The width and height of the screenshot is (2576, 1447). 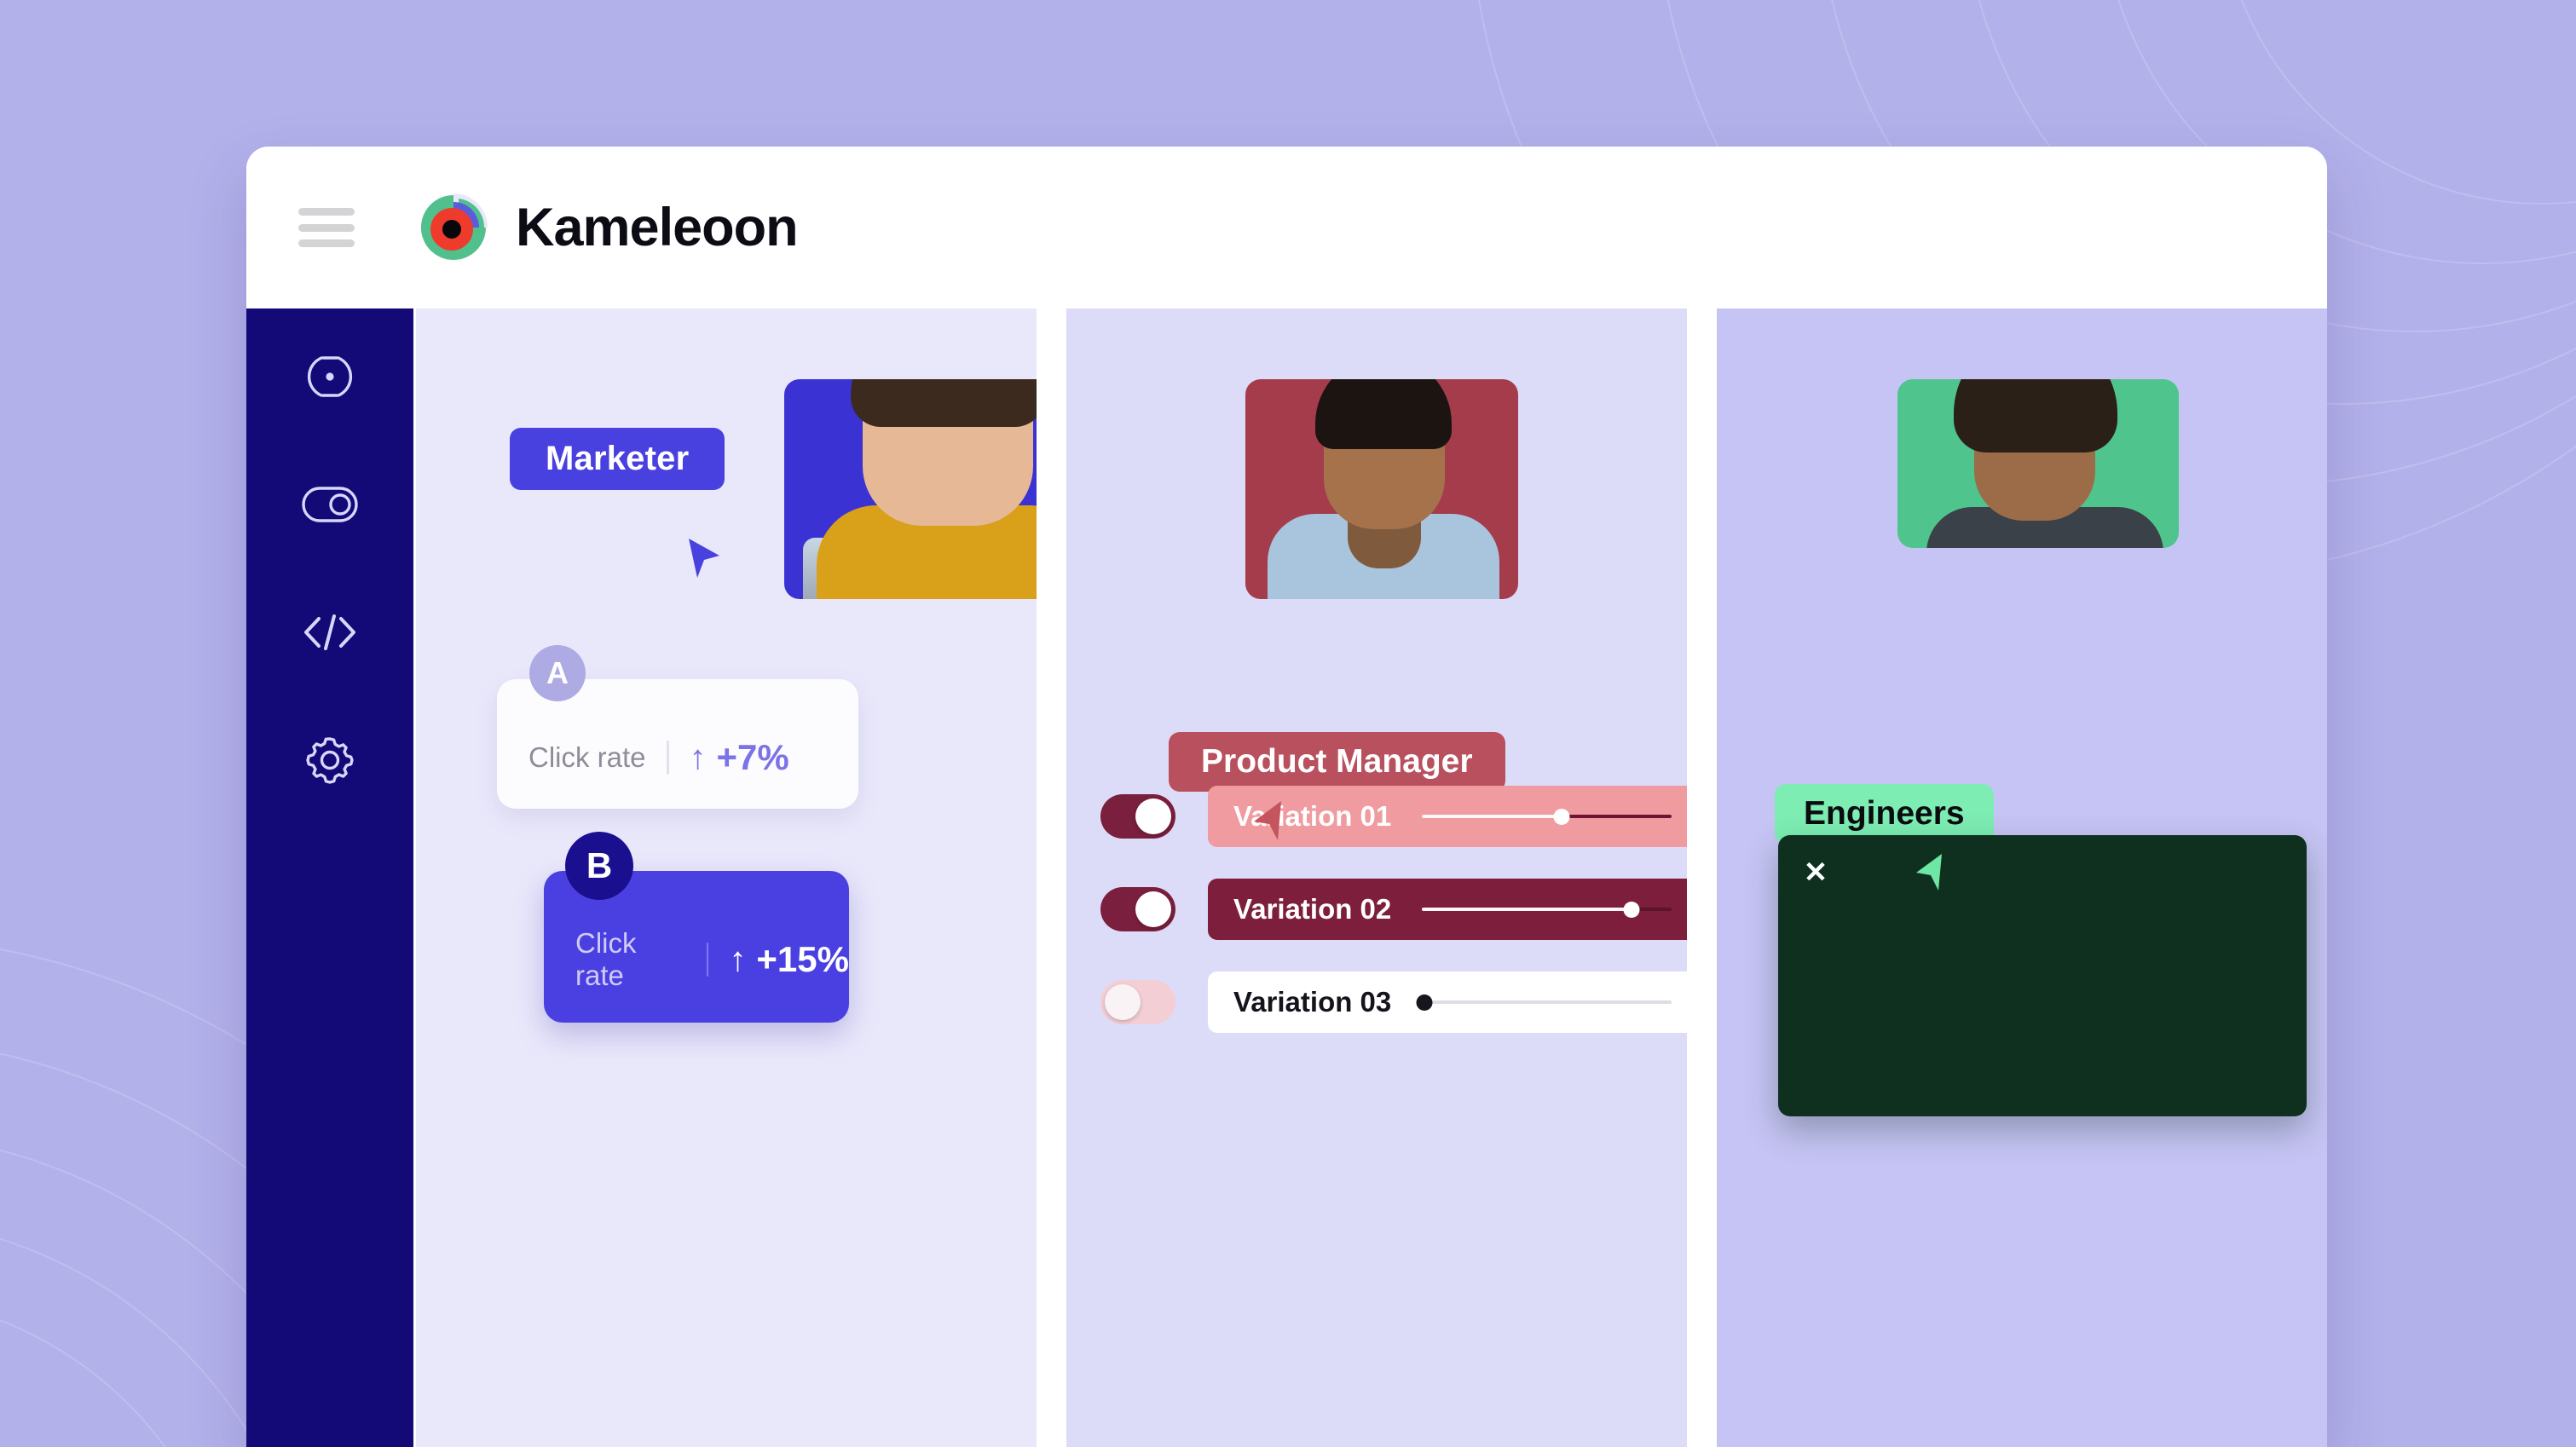 I want to click on sidebar-rail, so click(x=329, y=877).